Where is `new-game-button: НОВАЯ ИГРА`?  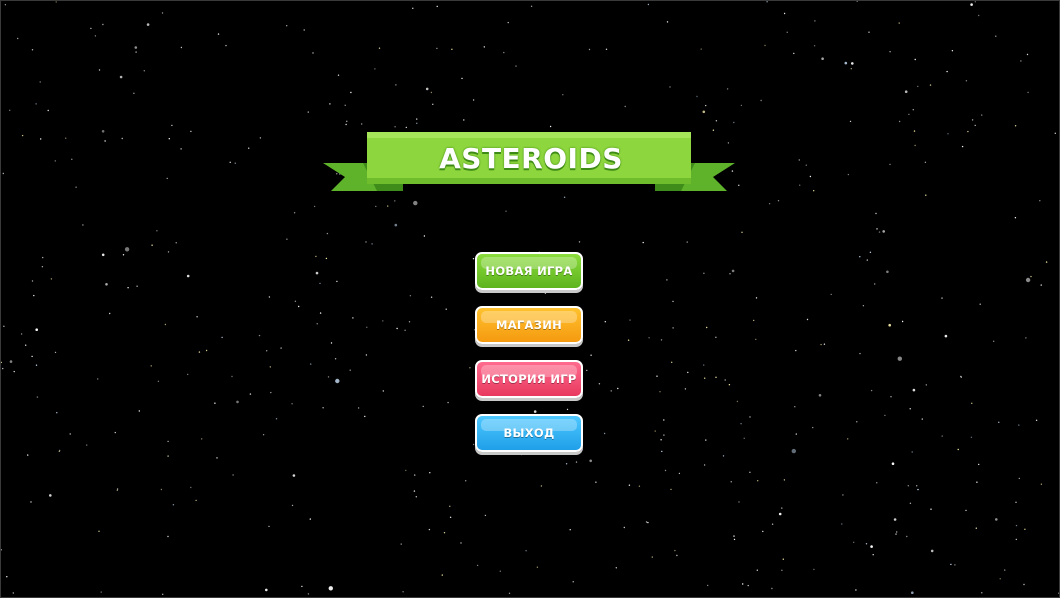
new-game-button: НОВАЯ ИГРА is located at coordinates (529, 271).